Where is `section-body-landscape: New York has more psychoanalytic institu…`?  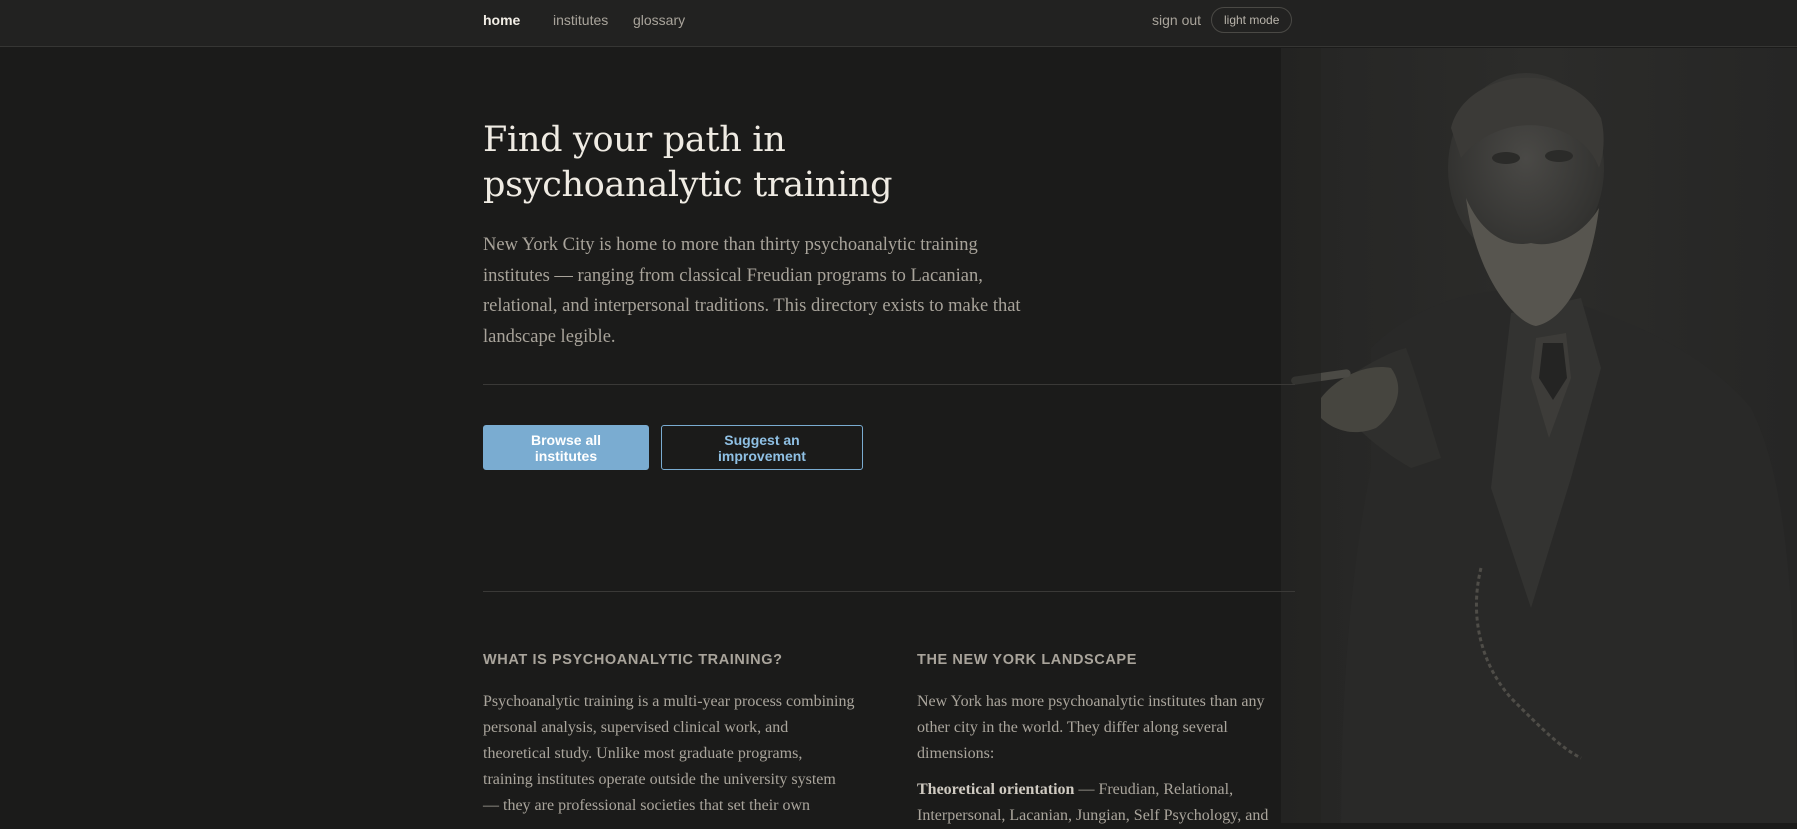
section-body-landscape: New York has more psychoanalytic institu… is located at coordinates (1091, 727).